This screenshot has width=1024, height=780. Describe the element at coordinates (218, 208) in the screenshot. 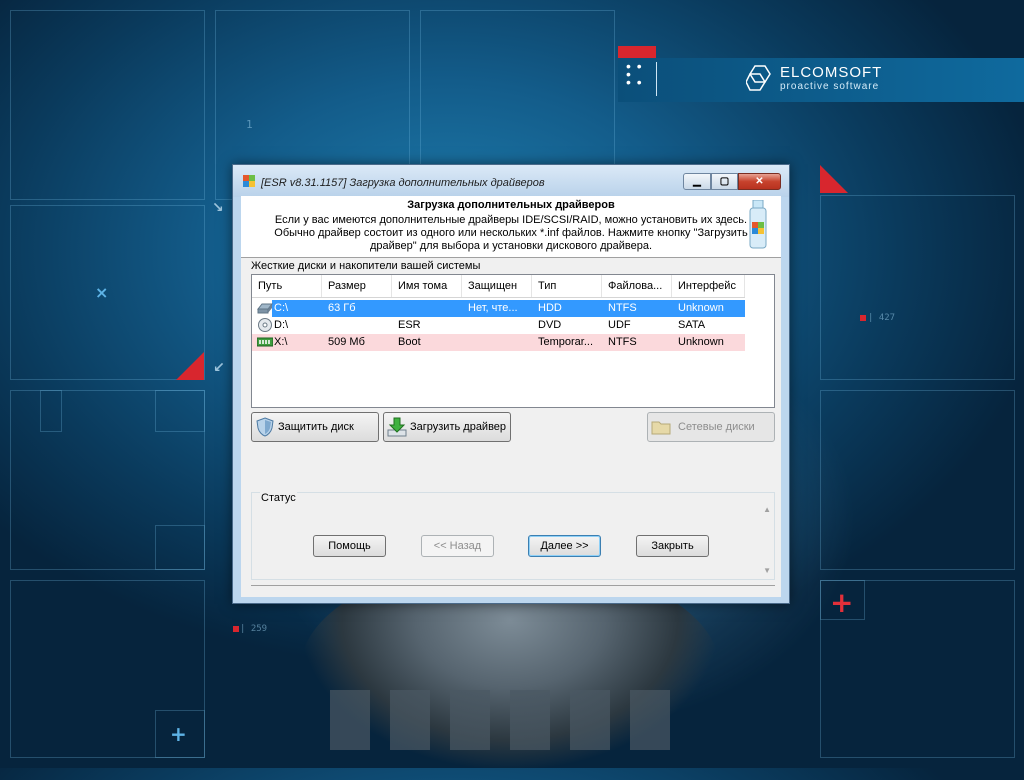

I see `arrow-icon: ↘` at that location.